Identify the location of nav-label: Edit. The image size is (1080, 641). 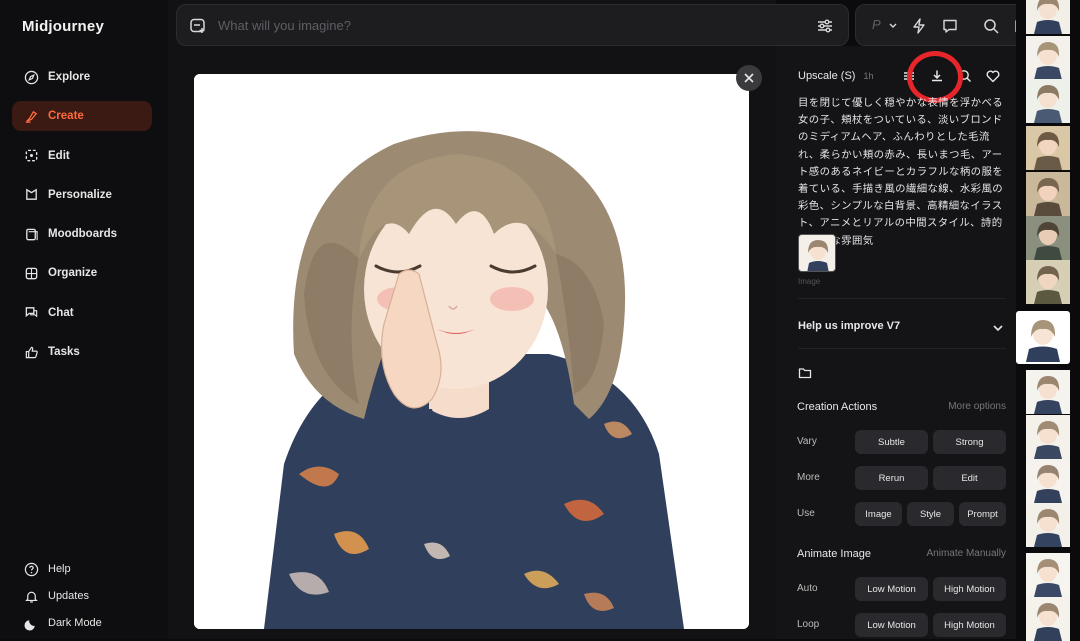
(59, 155).